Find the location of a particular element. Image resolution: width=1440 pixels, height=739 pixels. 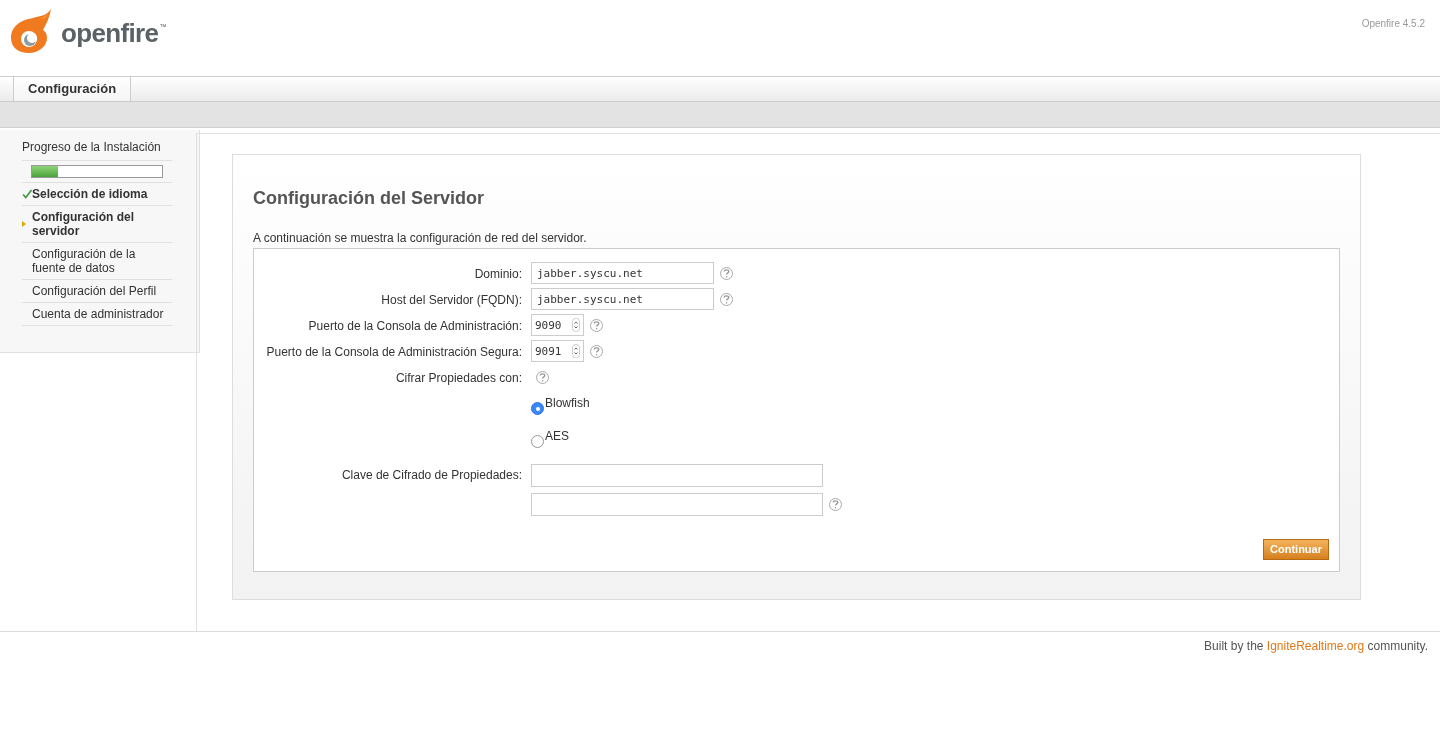

step-label: Configuración del Perfil is located at coordinates (94, 291).